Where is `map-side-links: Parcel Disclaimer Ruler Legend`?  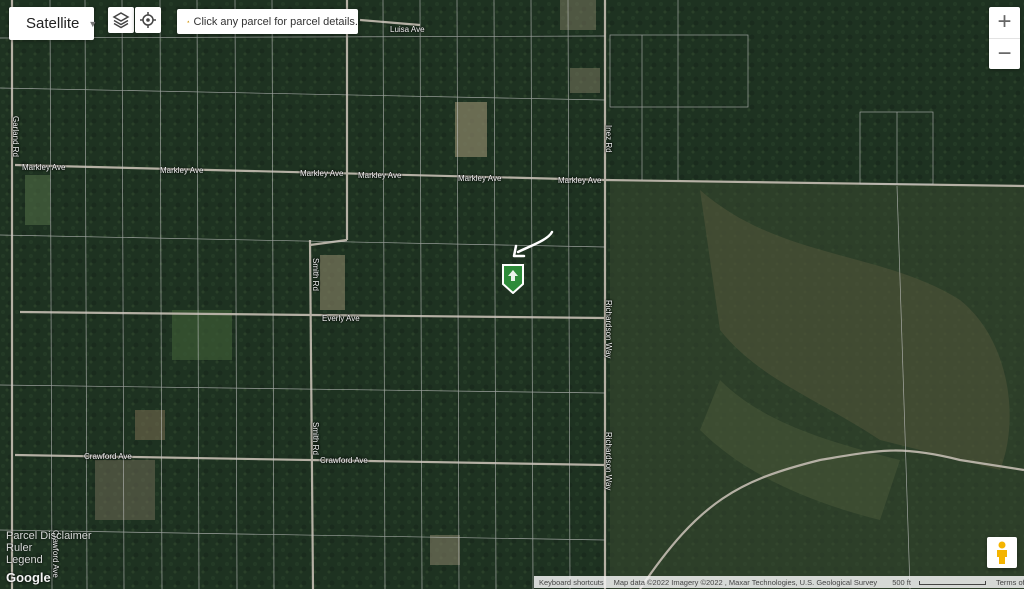 map-side-links: Parcel Disclaimer Ruler Legend is located at coordinates (49, 548).